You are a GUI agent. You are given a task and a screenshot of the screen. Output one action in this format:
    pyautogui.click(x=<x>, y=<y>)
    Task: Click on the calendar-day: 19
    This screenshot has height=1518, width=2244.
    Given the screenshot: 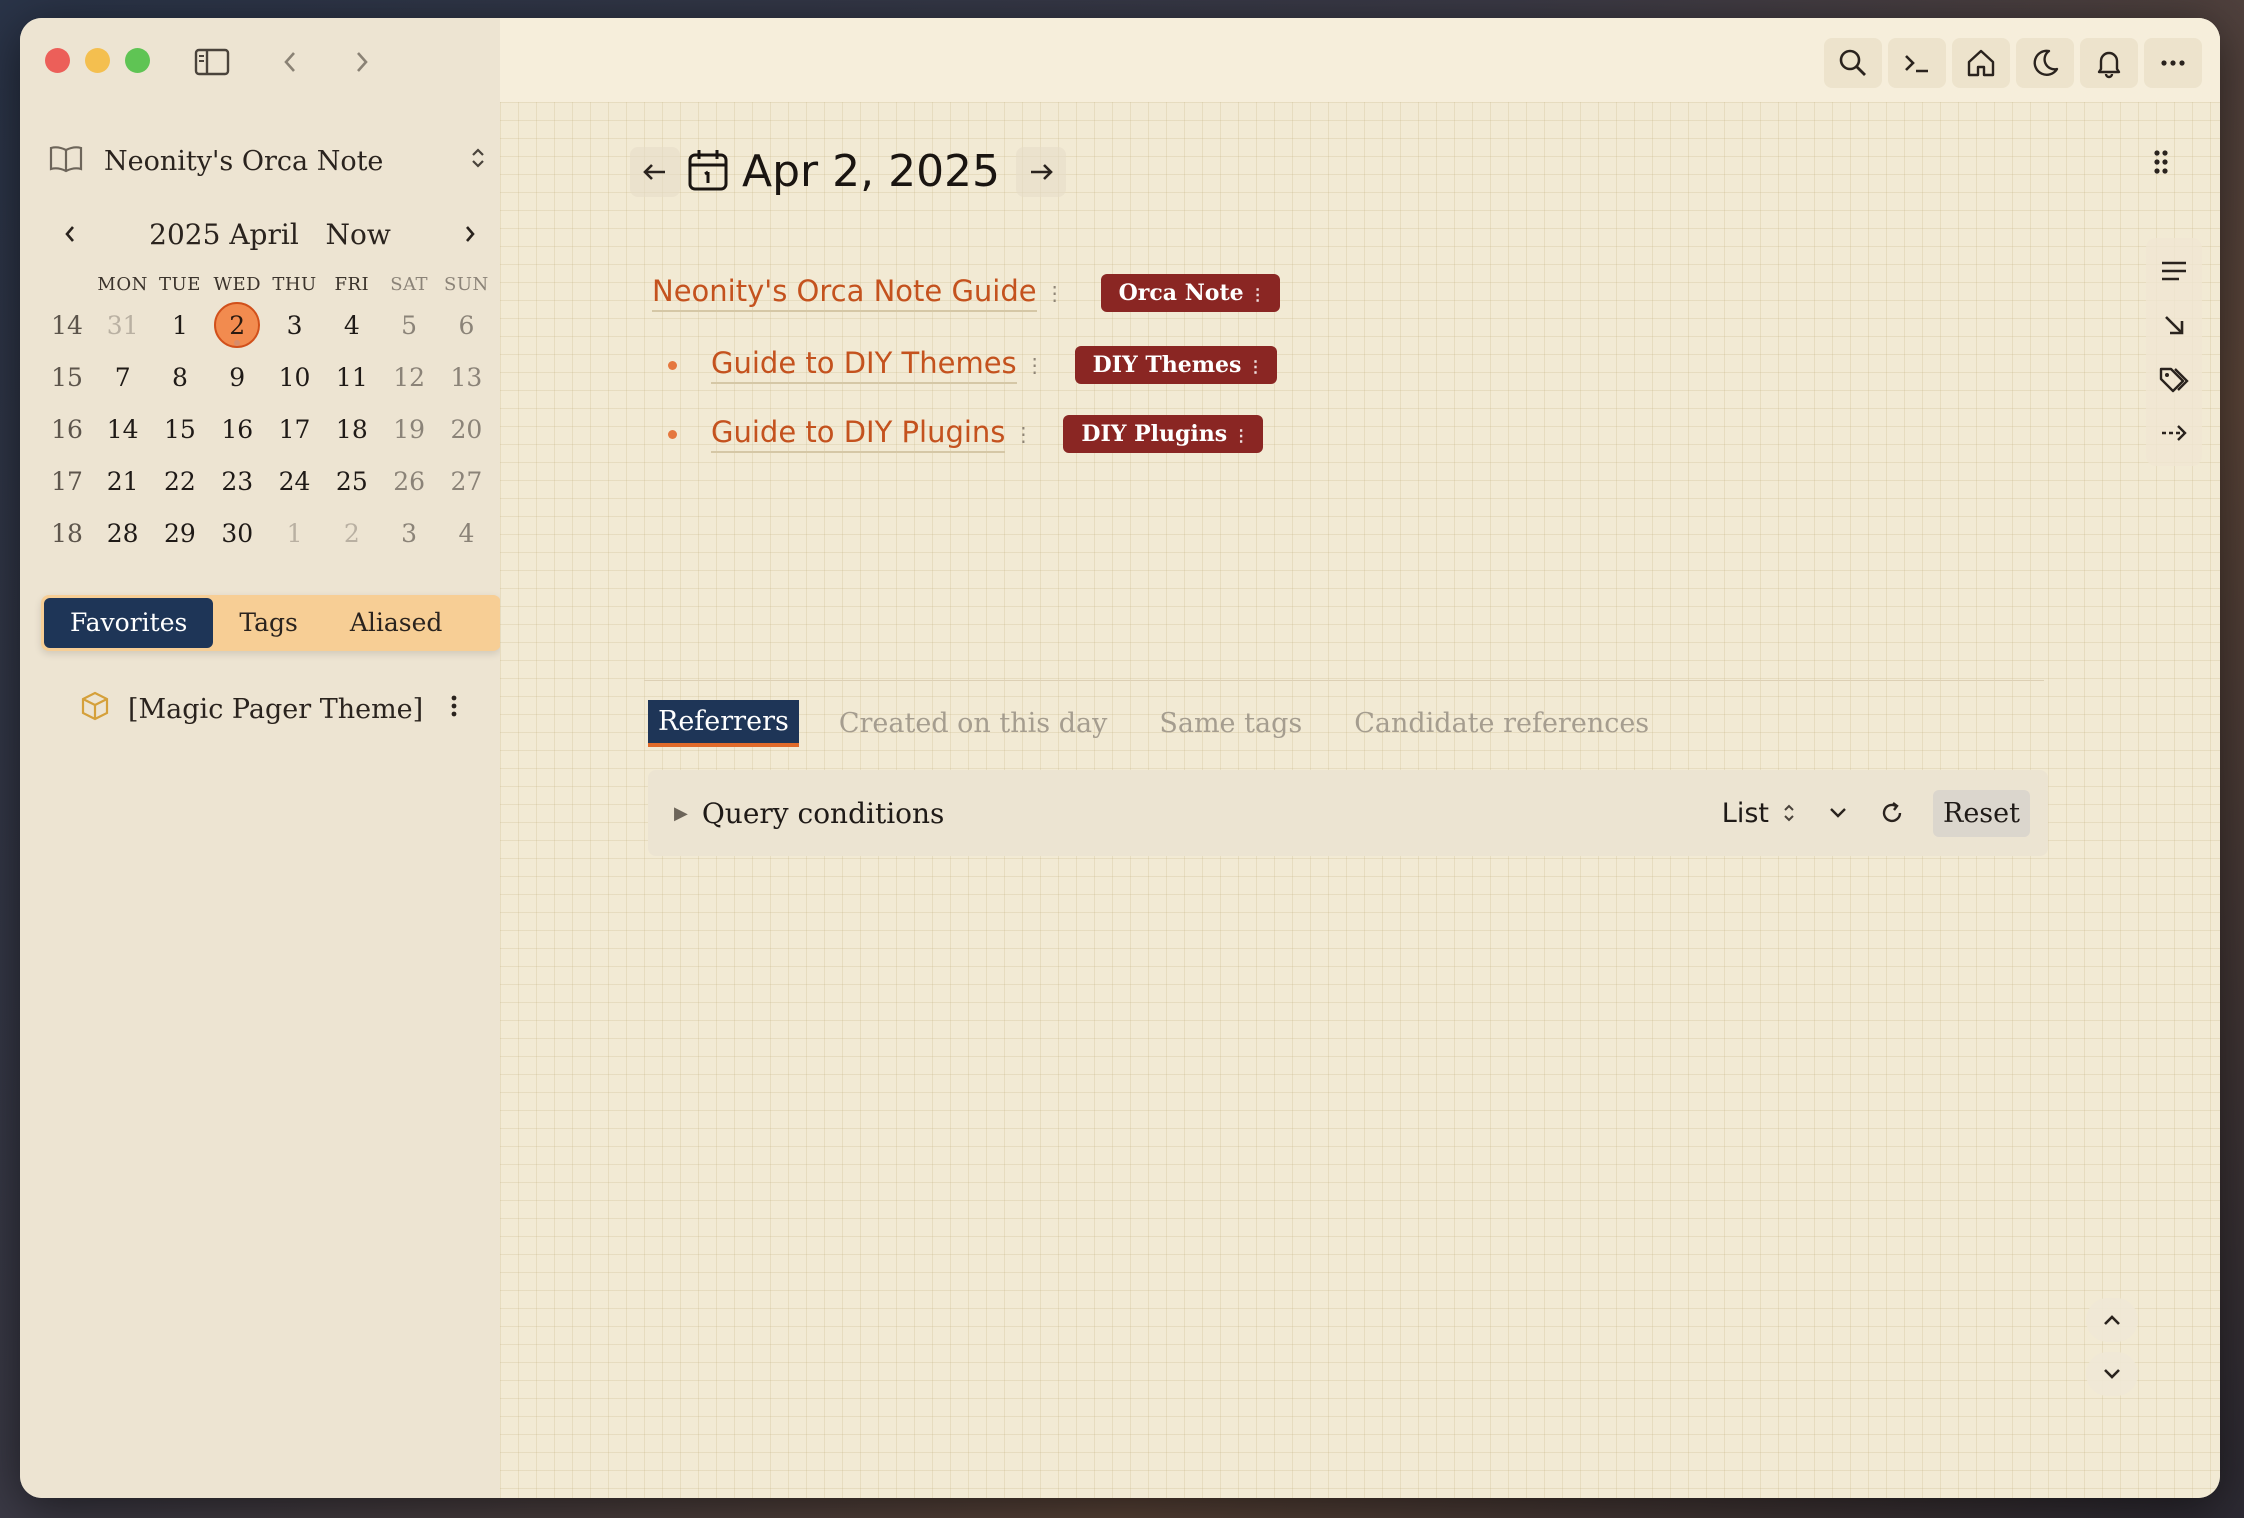 What is the action you would take?
    pyautogui.click(x=408, y=430)
    